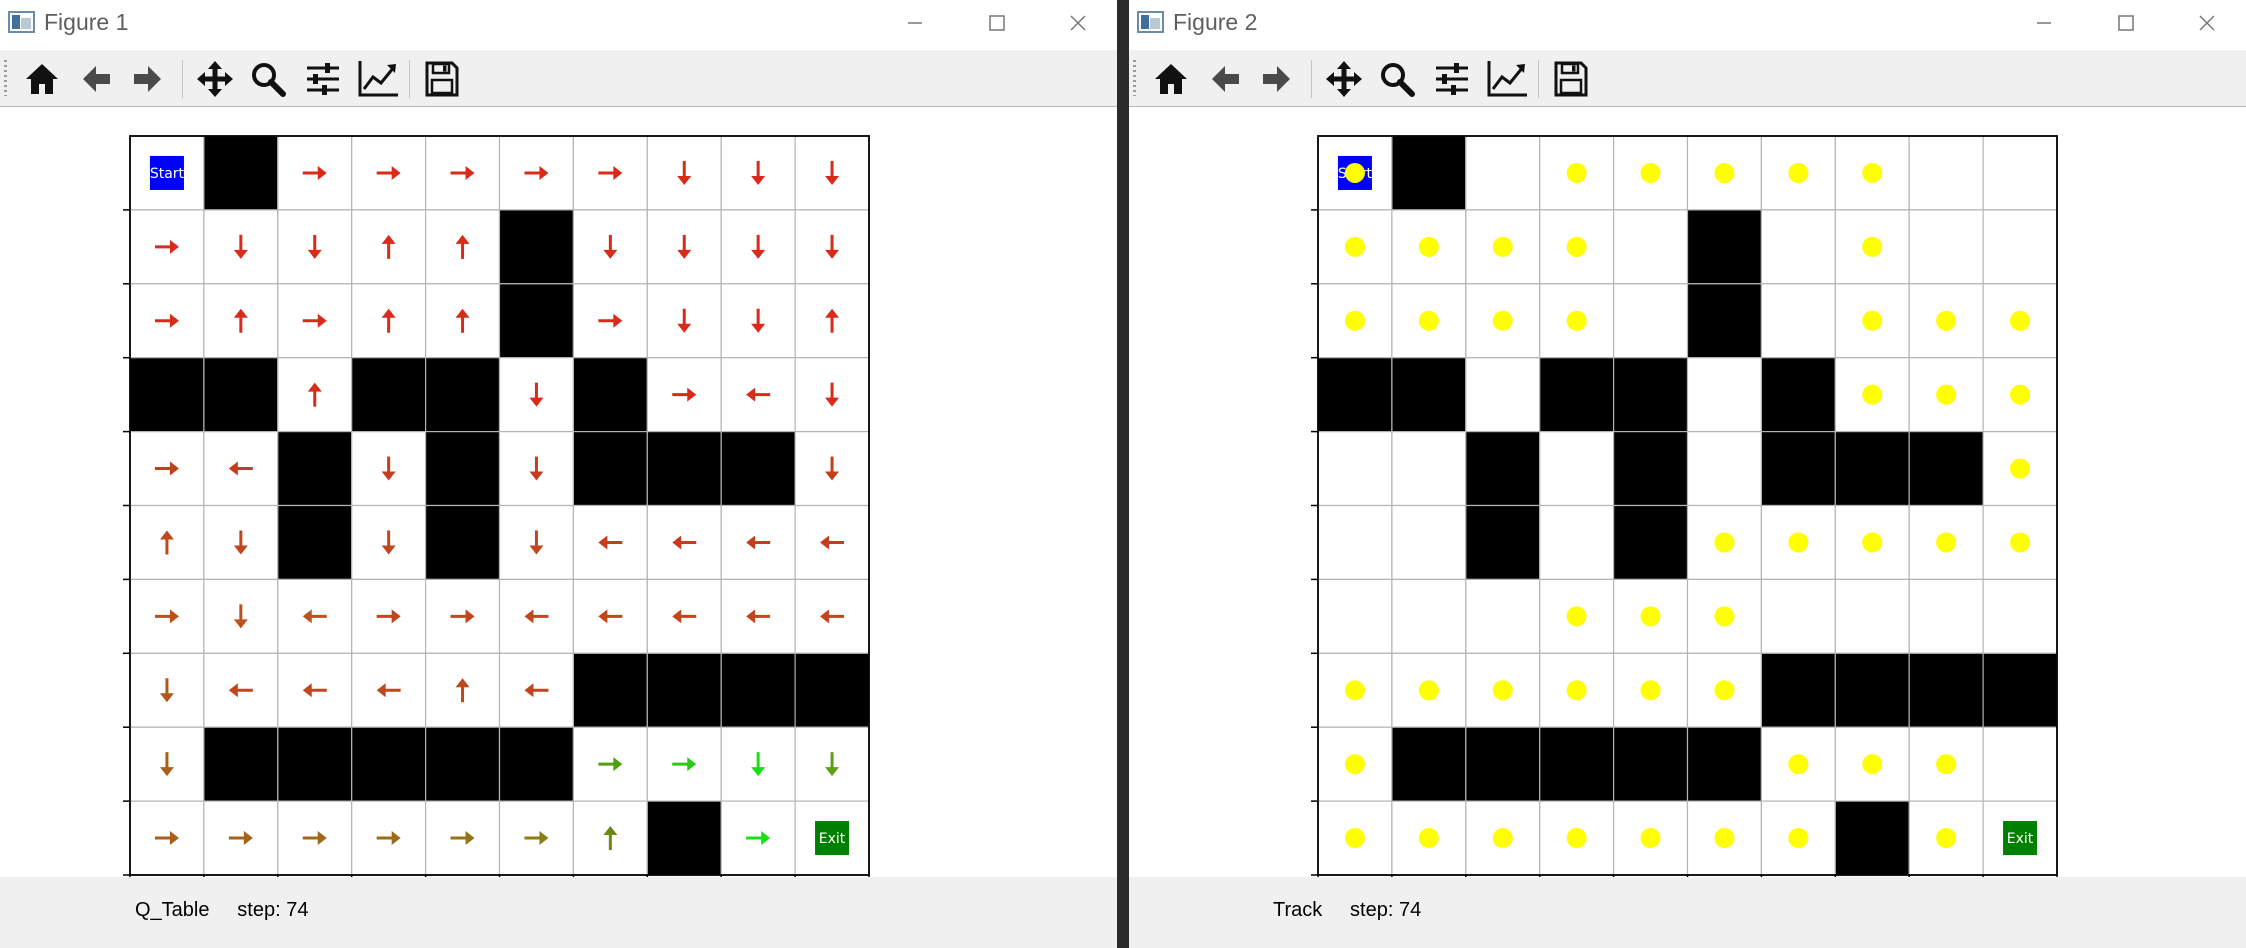  I want to click on status-bar: Track step: 74, so click(1687, 912).